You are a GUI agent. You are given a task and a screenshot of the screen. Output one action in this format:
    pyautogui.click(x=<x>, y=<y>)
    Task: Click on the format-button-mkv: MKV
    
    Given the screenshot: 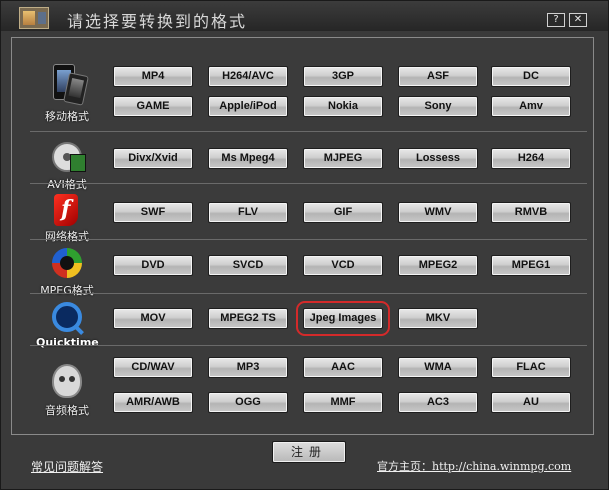 What is the action you would take?
    pyautogui.click(x=438, y=318)
    